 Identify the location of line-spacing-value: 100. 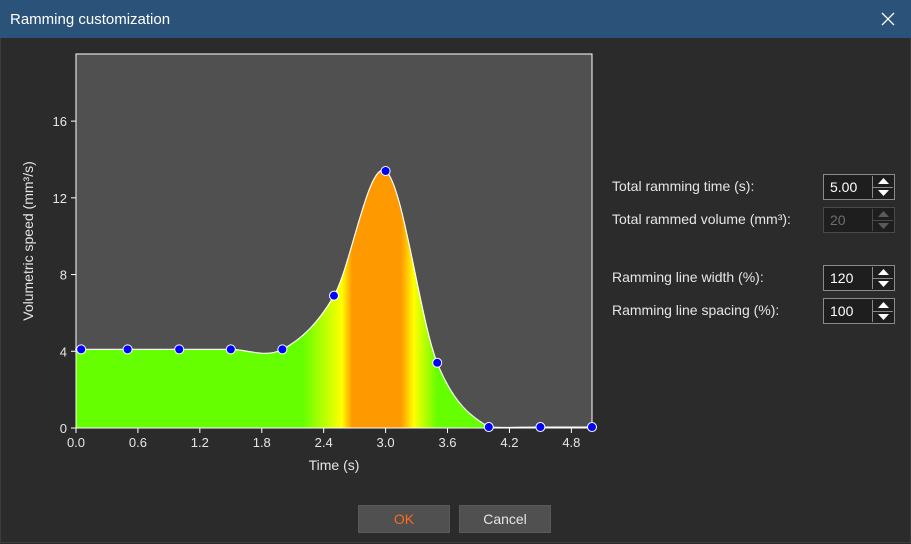
(841, 311).